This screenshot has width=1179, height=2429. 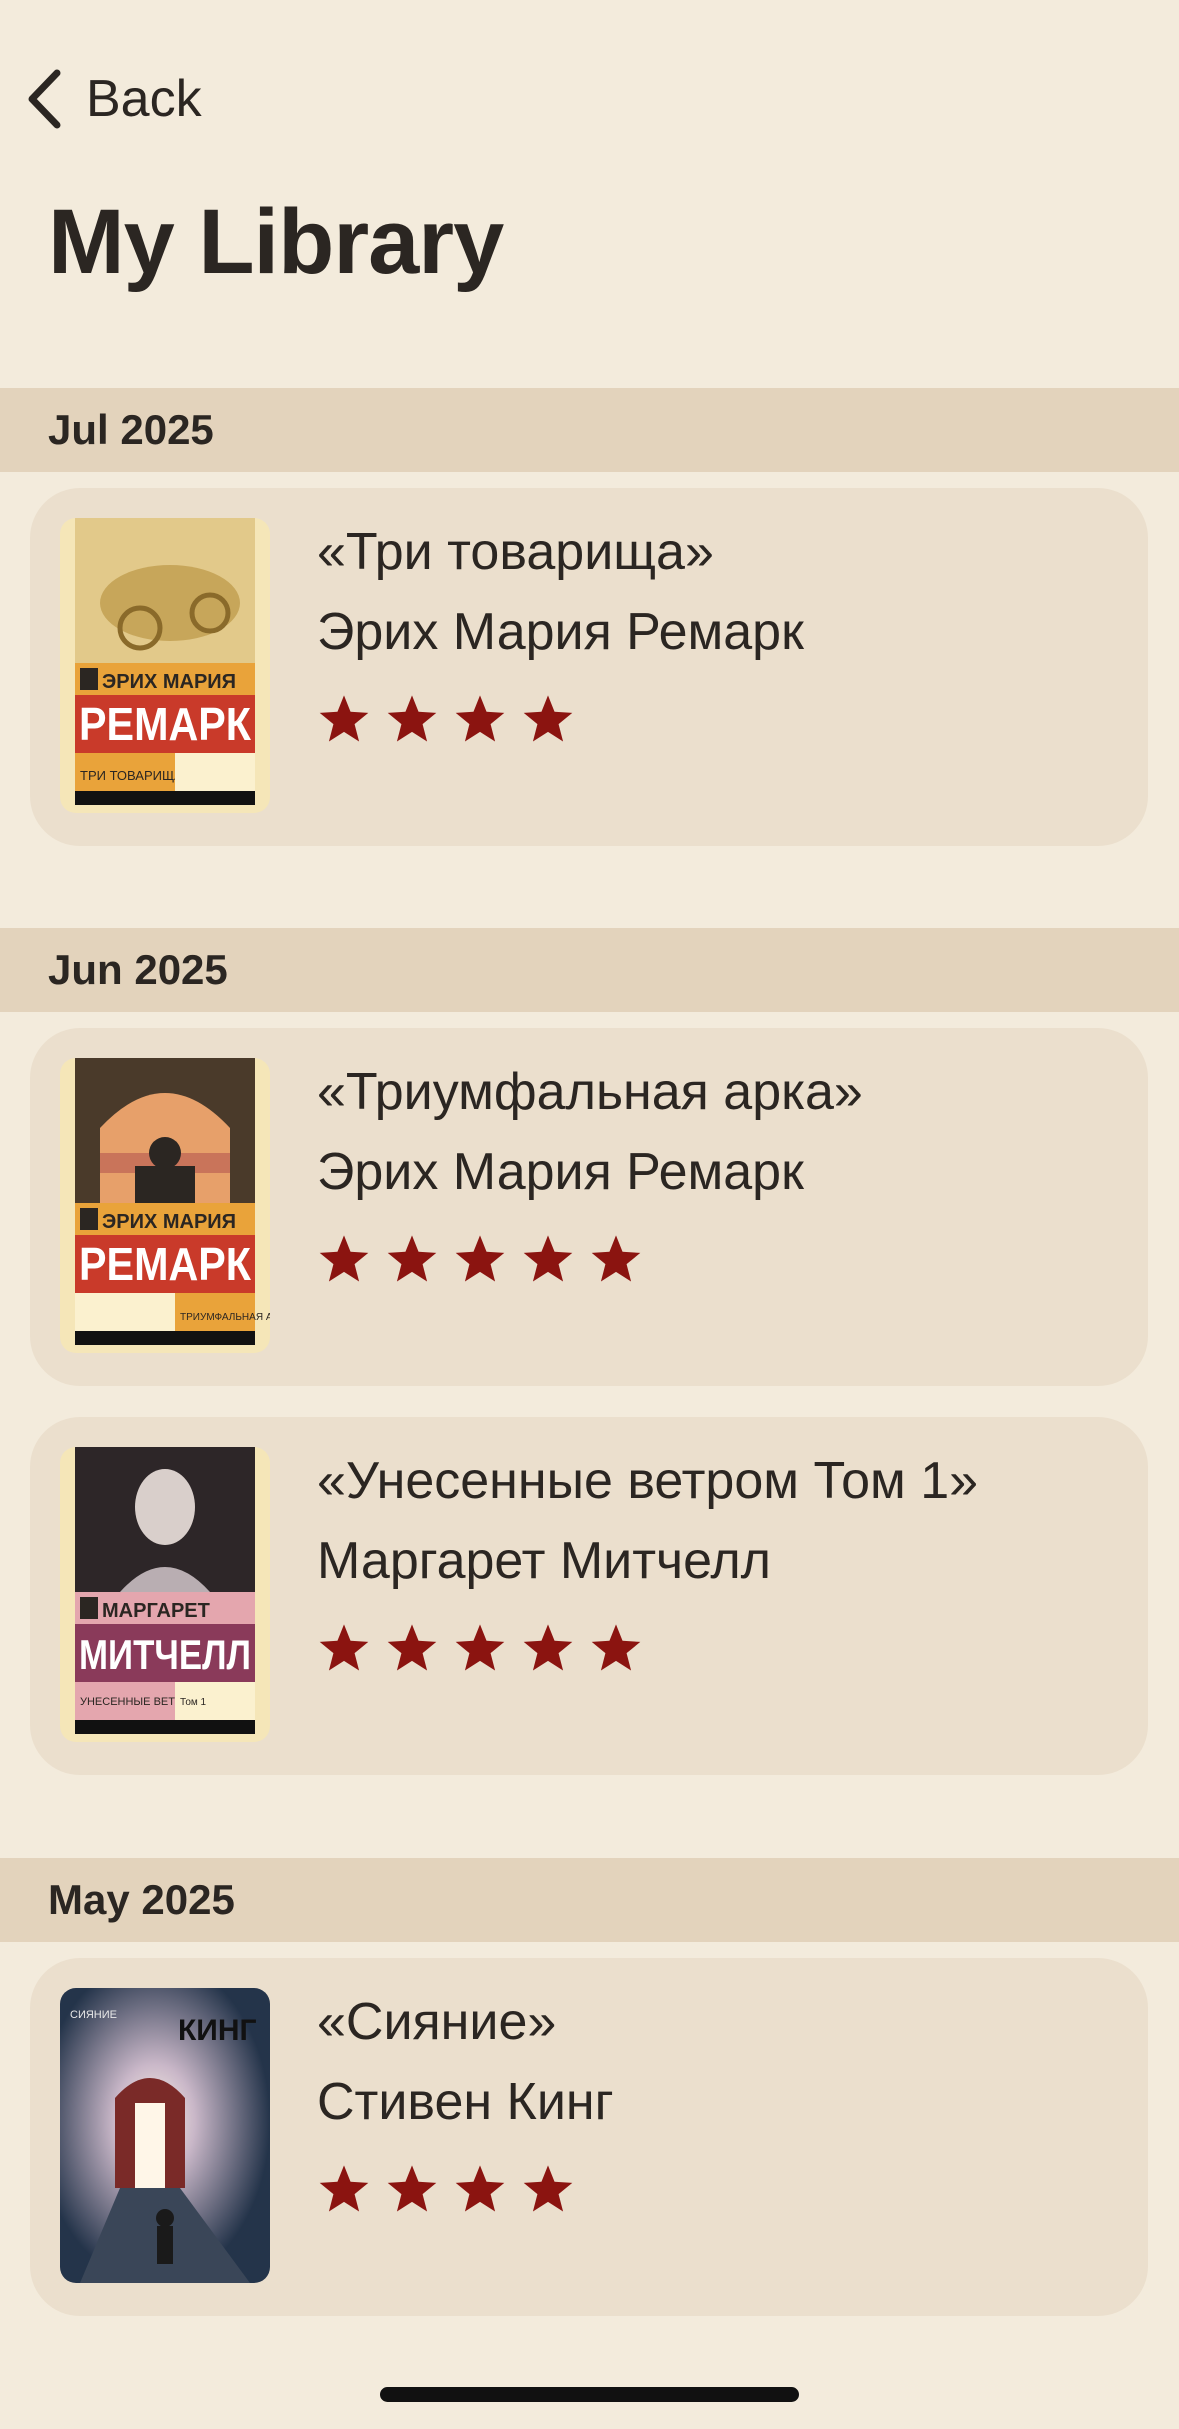 What do you see at coordinates (648, 1481) in the screenshot?
I see `book-title: «Унесенные ветром Том 1»` at bounding box center [648, 1481].